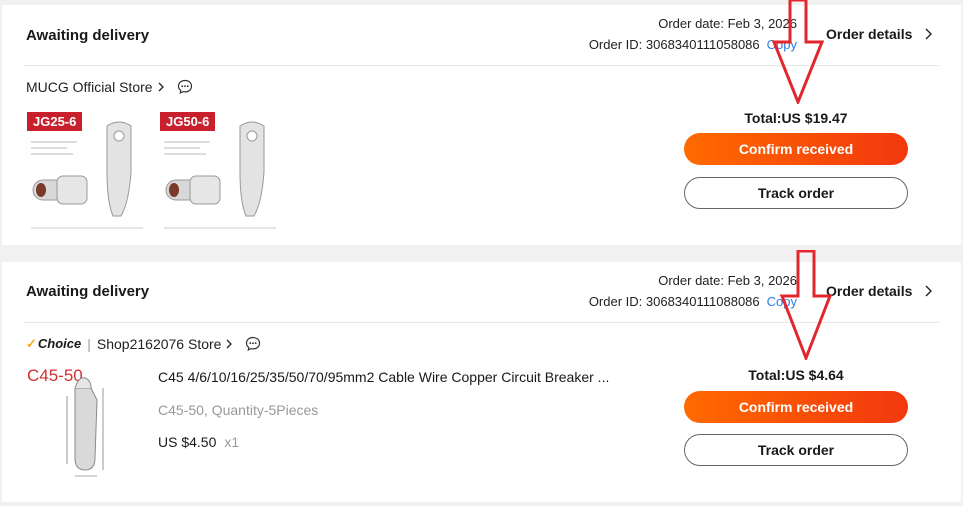 This screenshot has width=963, height=506. What do you see at coordinates (674, 44) in the screenshot?
I see `order-id-text: Order ID: 3068340111058086` at bounding box center [674, 44].